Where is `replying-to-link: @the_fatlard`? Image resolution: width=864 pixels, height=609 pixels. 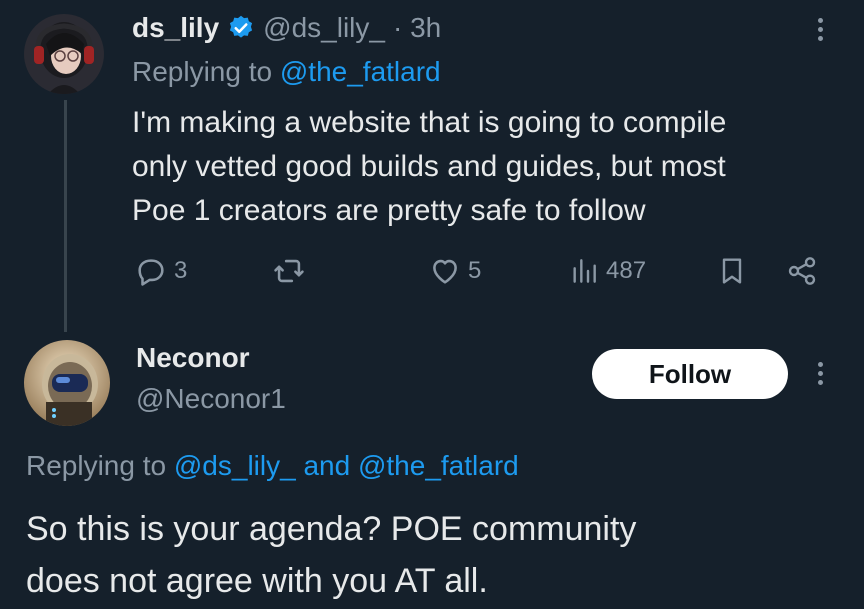 replying-to-link: @the_fatlard is located at coordinates (360, 71).